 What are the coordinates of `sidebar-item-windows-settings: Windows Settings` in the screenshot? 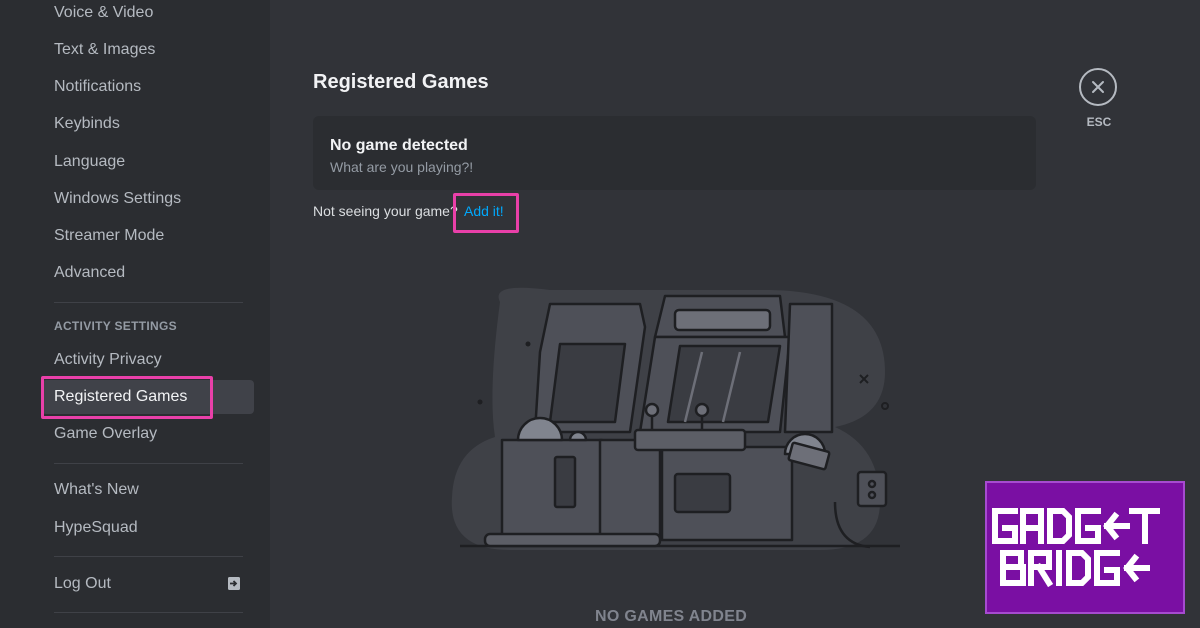 It's located at (148, 199).